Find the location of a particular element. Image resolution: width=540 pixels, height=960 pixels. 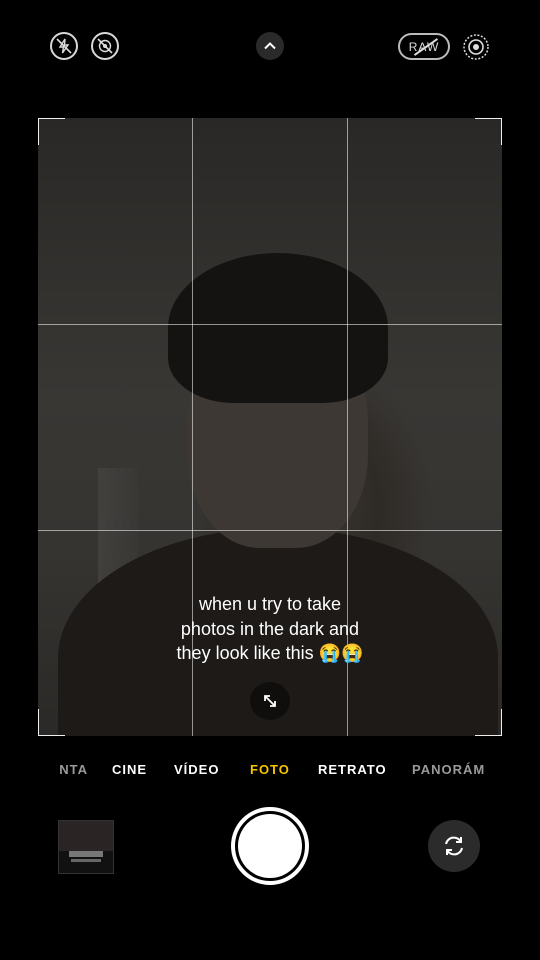

camera-flip-icon is located at coordinates (454, 846).